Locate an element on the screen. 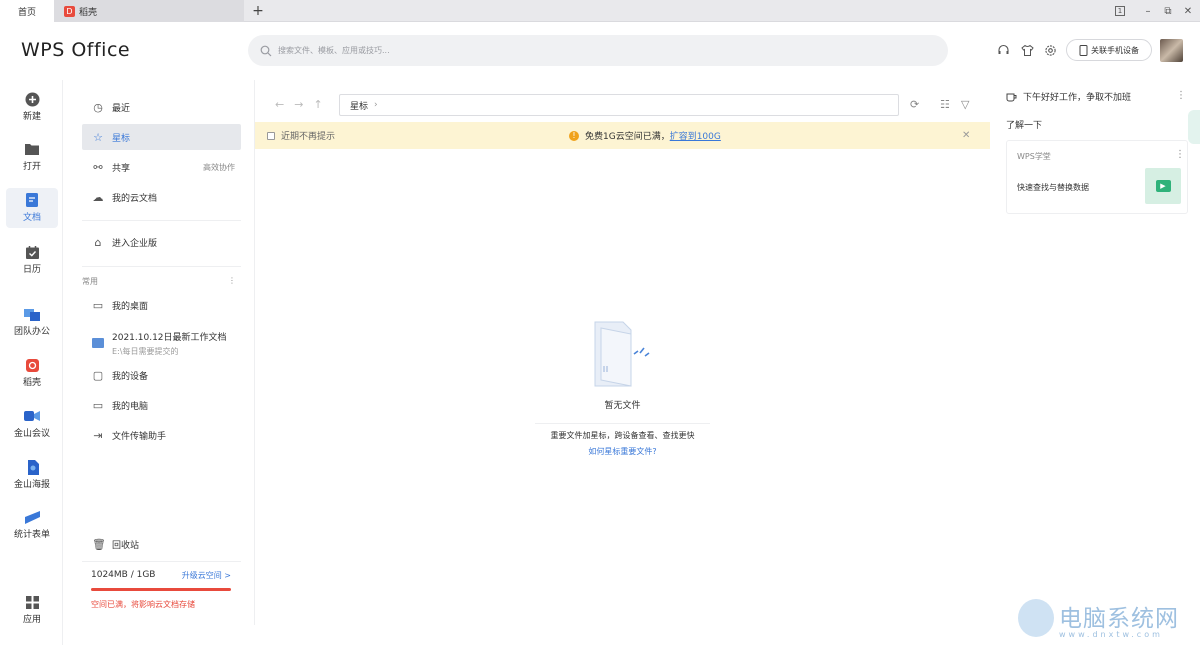  sidebar-item-device: ▢ 我的设备 is located at coordinates (161, 375).